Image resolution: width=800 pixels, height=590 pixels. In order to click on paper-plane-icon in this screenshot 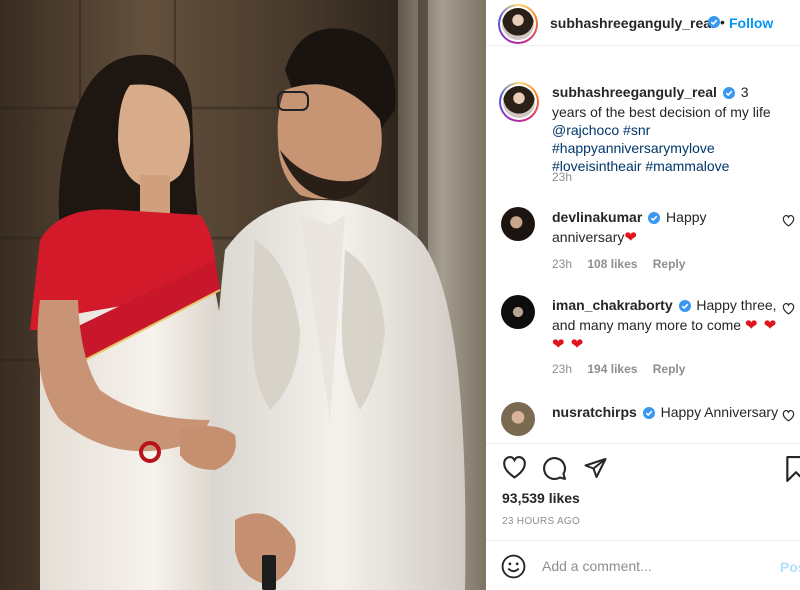, I will do `click(595, 470)`.